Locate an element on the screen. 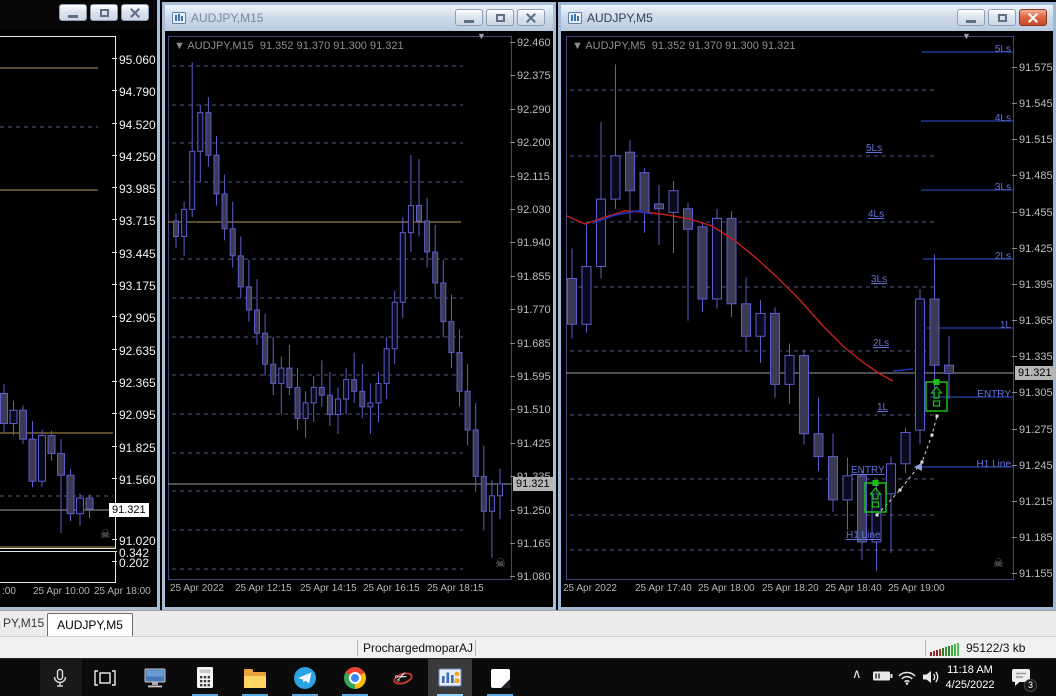  price-tick: 91.395 is located at coordinates (1032, 285).